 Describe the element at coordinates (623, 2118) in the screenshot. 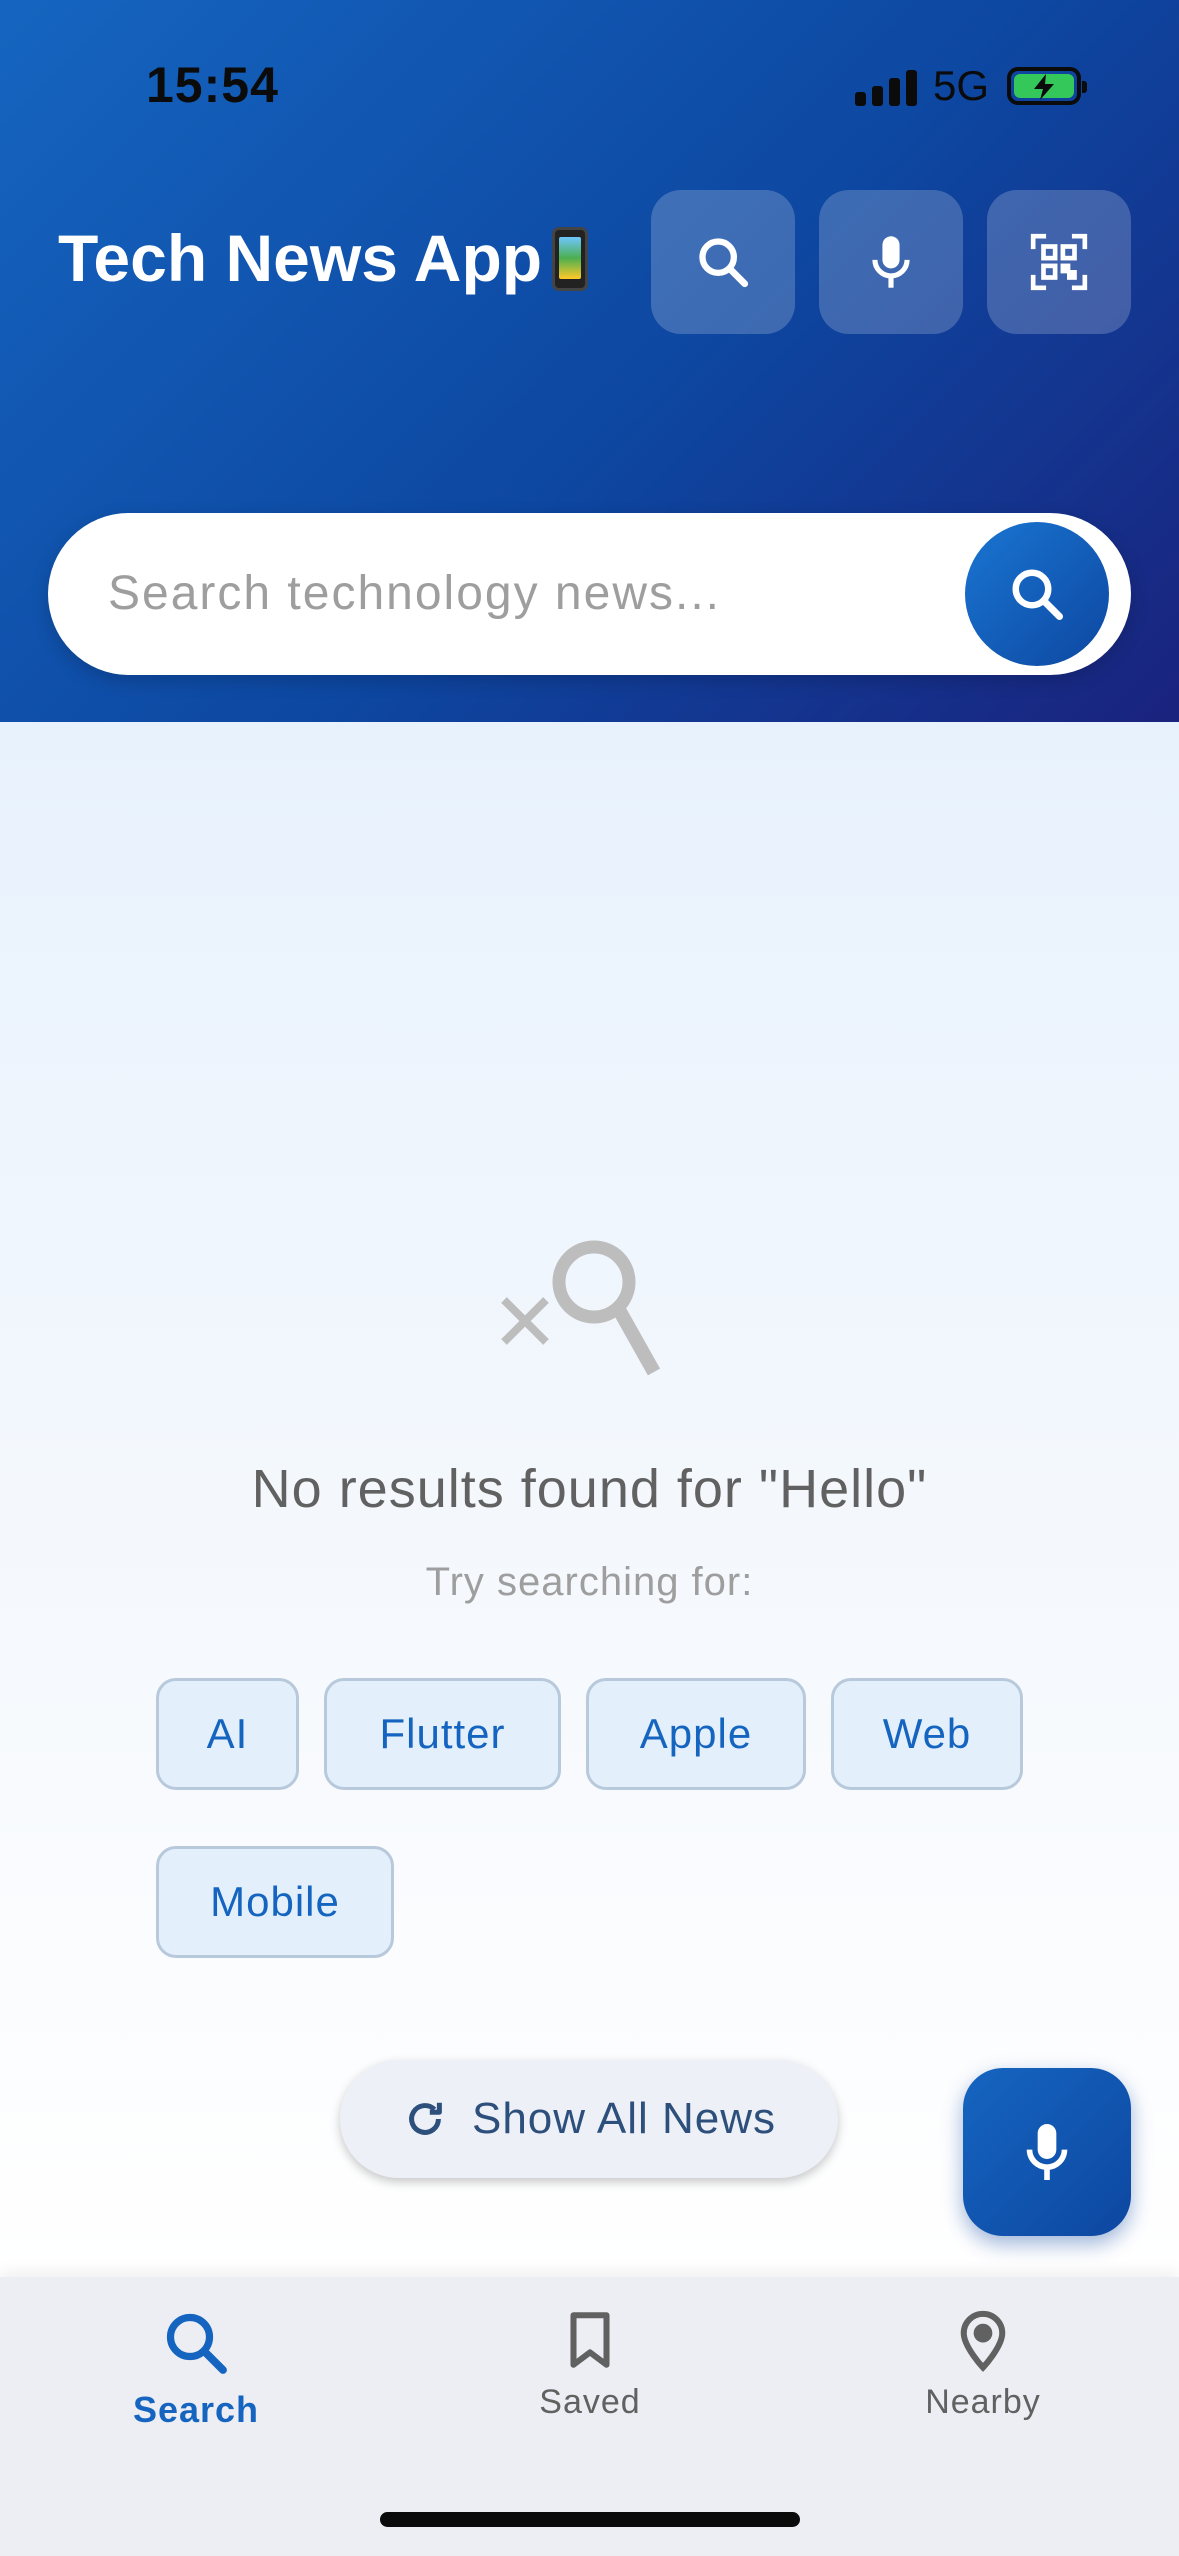

I see `show-all-news-label: Show All News` at that location.